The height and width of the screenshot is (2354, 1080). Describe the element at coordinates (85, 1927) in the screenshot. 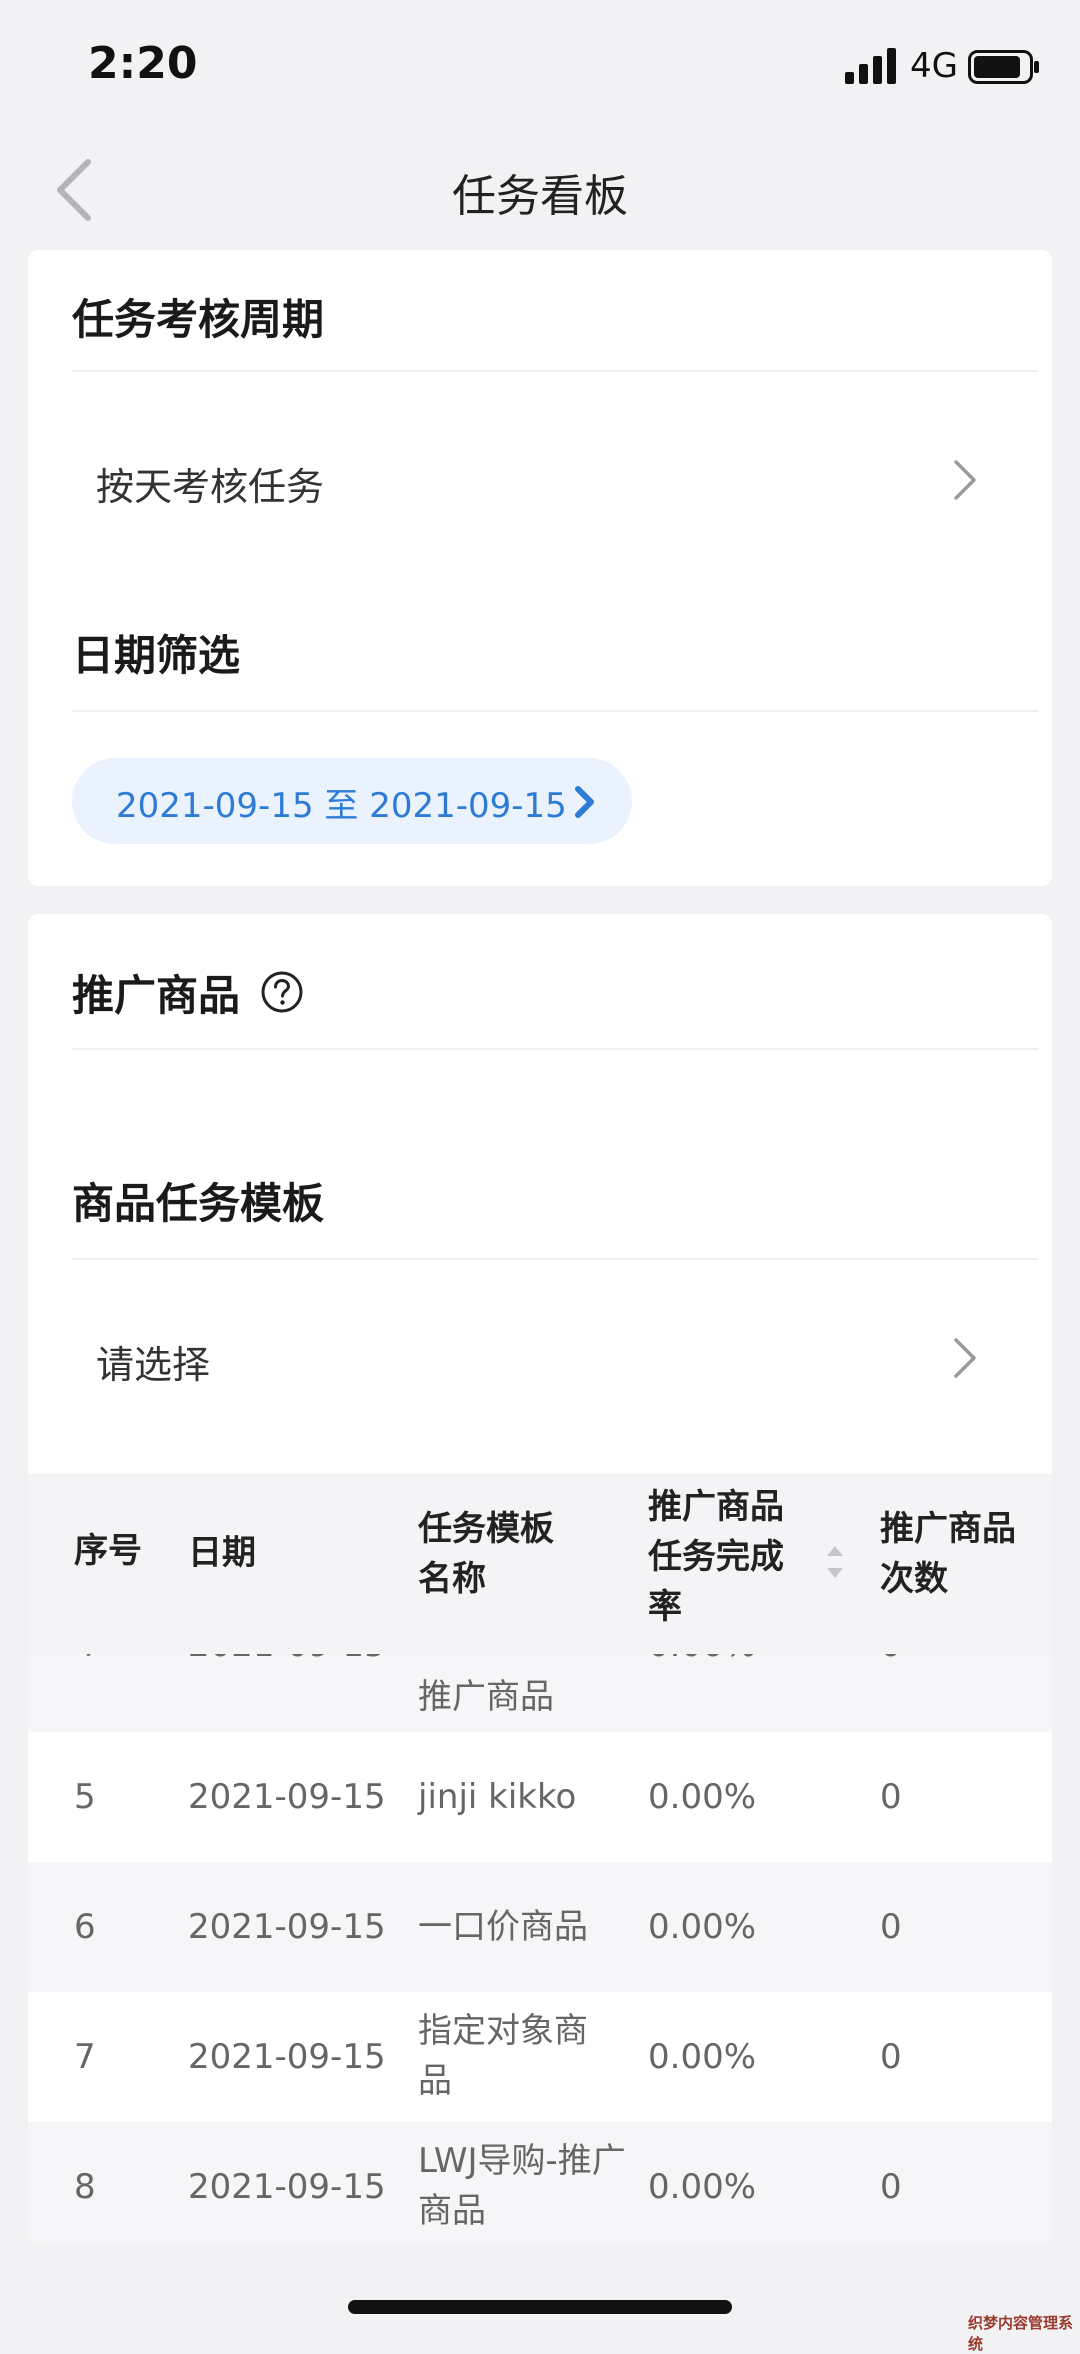

I see `cell-index: 6` at that location.